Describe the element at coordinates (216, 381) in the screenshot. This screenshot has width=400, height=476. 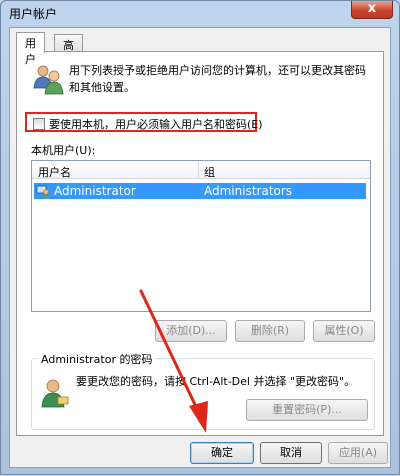
I see `password-instruction: 要更改您的密码，请按 Ctrl-Alt-Del 并选择 "更改密码"。` at that location.